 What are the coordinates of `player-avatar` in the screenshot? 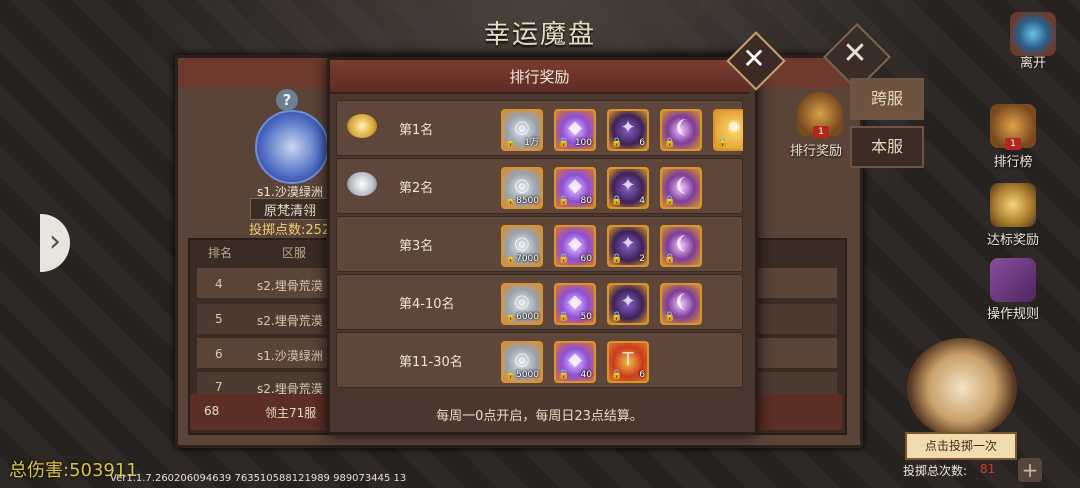 It's located at (292, 147).